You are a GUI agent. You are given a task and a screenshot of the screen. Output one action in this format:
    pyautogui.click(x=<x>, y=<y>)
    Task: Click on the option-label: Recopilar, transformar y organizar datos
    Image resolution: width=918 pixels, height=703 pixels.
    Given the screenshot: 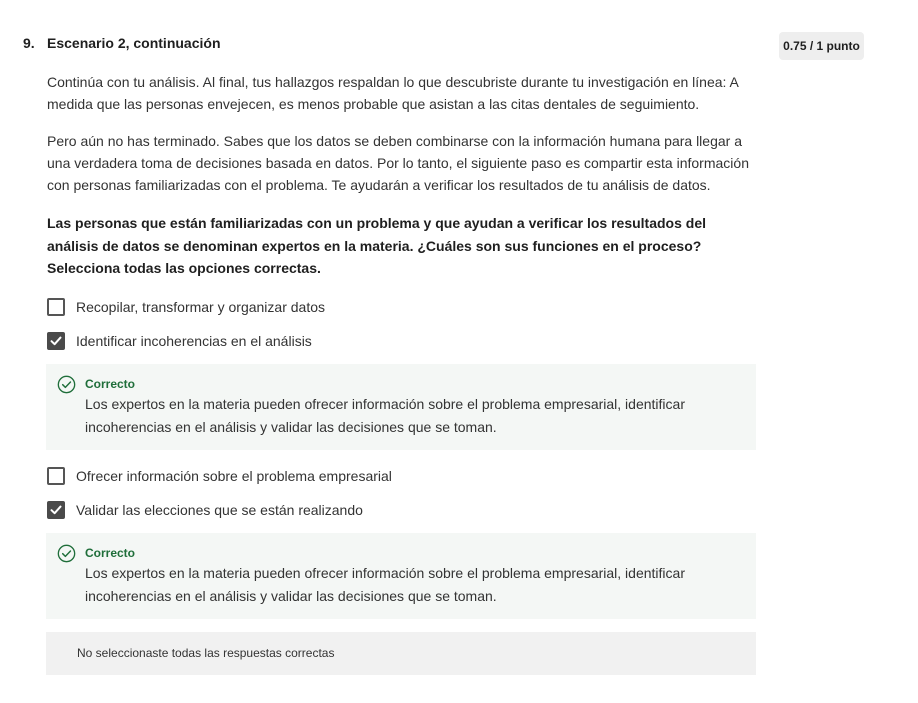 What is the action you would take?
    pyautogui.click(x=200, y=307)
    